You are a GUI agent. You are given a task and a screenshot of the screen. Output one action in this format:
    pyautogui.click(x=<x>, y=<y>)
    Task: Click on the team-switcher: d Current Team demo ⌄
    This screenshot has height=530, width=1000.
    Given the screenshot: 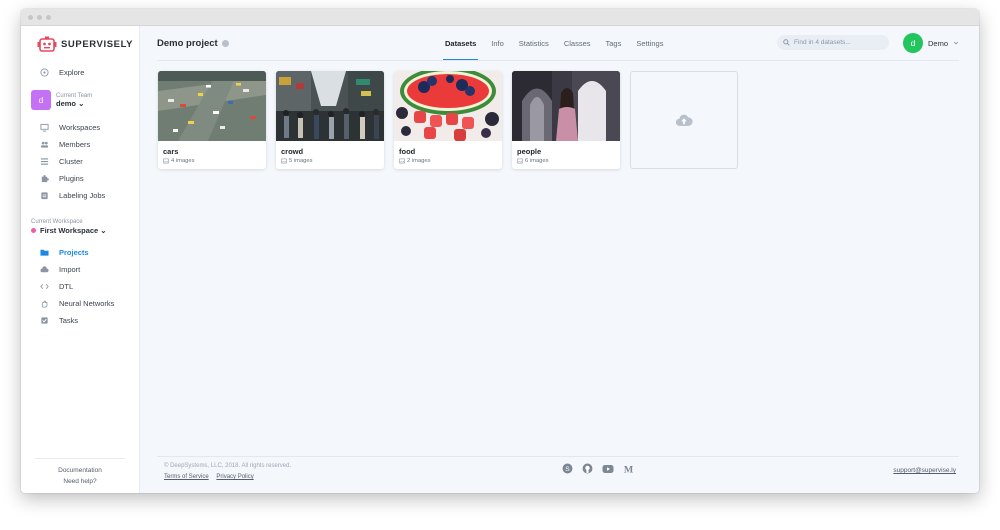 What is the action you would take?
    pyautogui.click(x=80, y=100)
    